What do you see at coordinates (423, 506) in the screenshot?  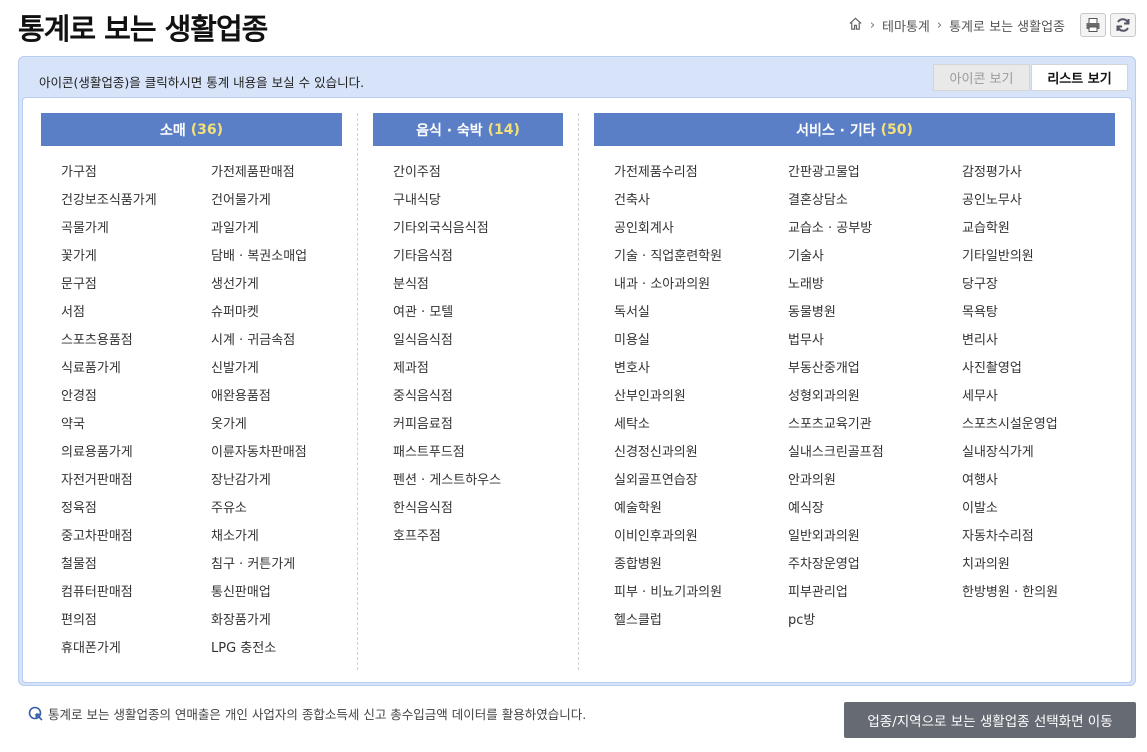 I see `business-type-item: 한식음식점` at bounding box center [423, 506].